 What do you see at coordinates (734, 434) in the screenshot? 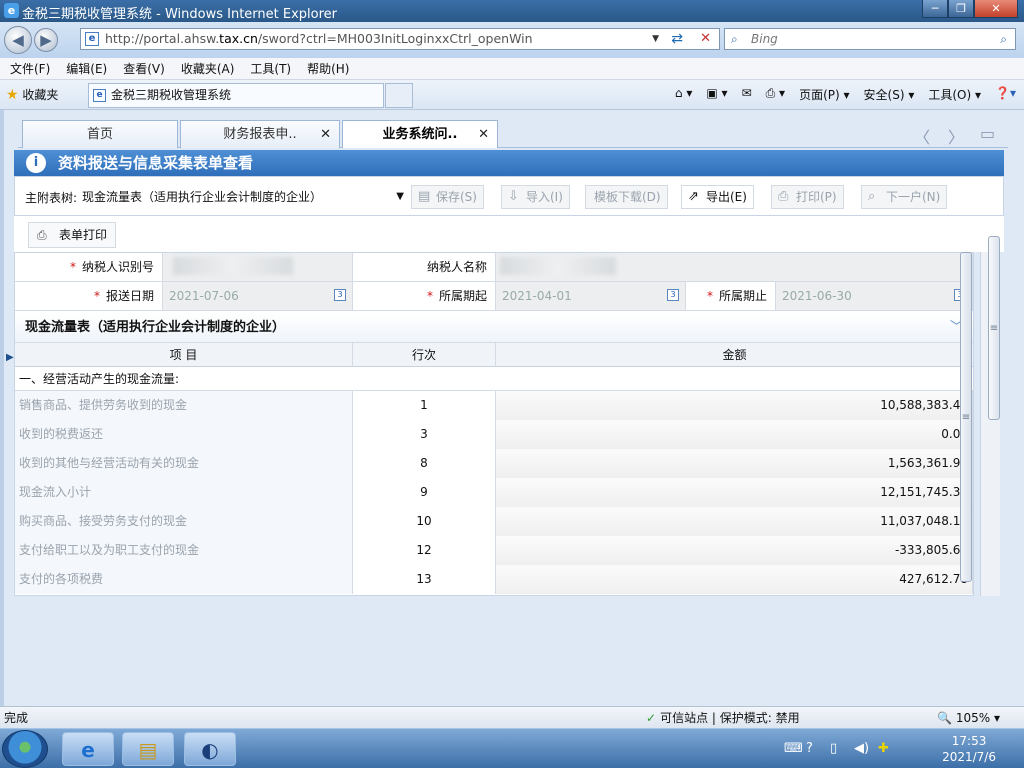
I see `row-amount: 0.00` at bounding box center [734, 434].